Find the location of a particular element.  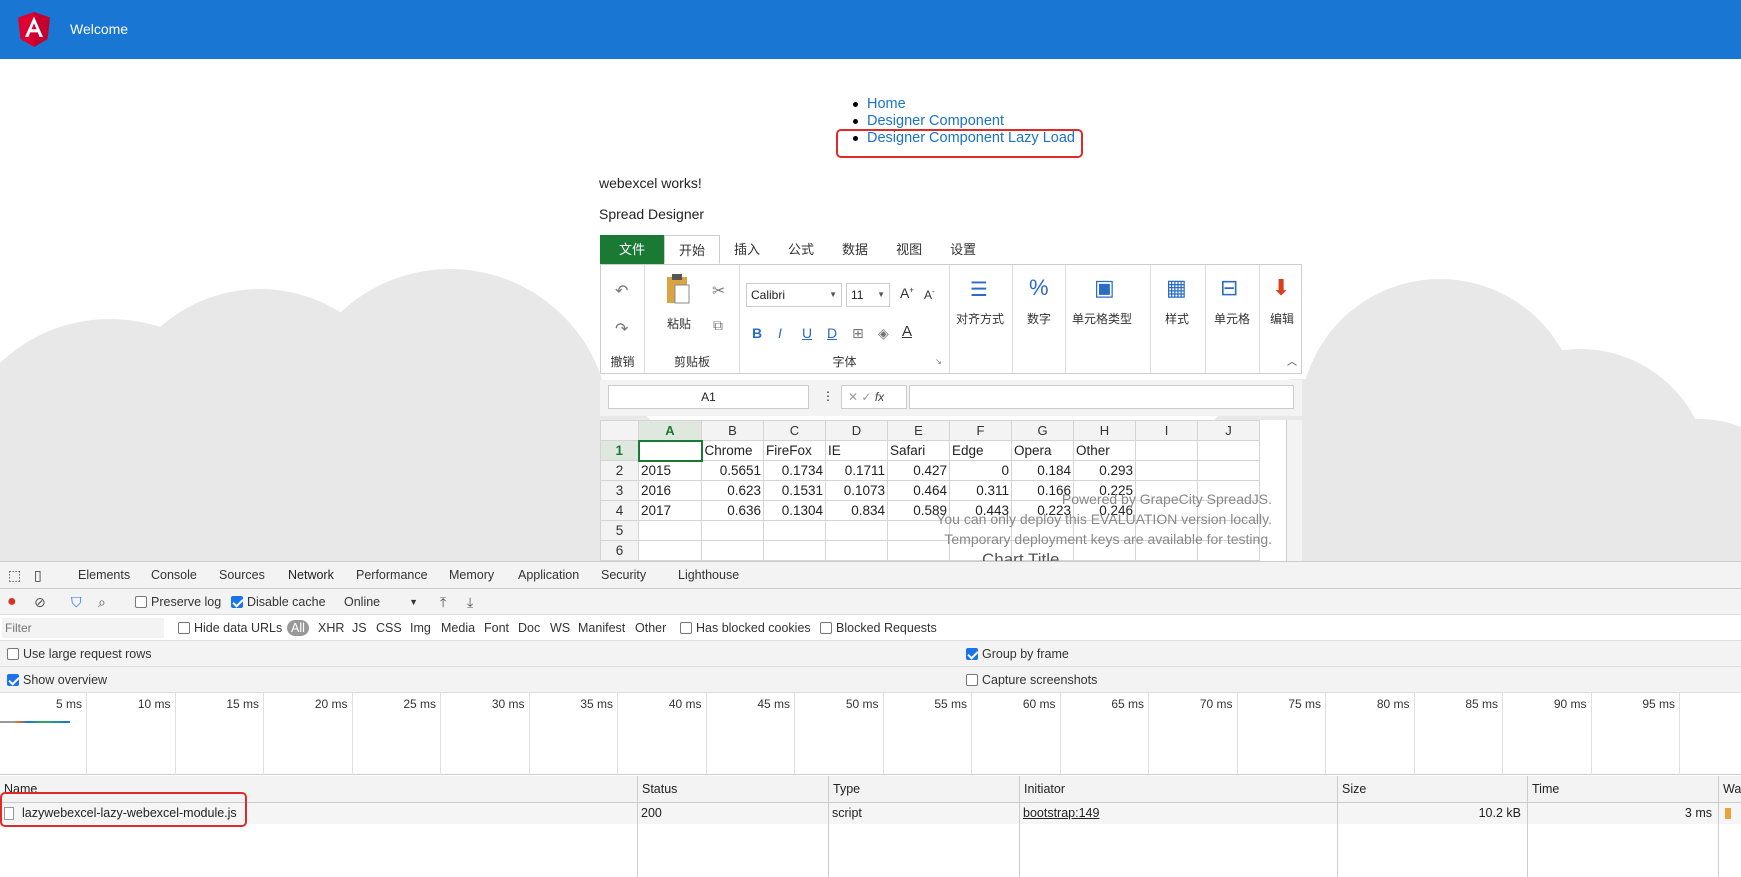

bold-icon: B is located at coordinates (757, 333).